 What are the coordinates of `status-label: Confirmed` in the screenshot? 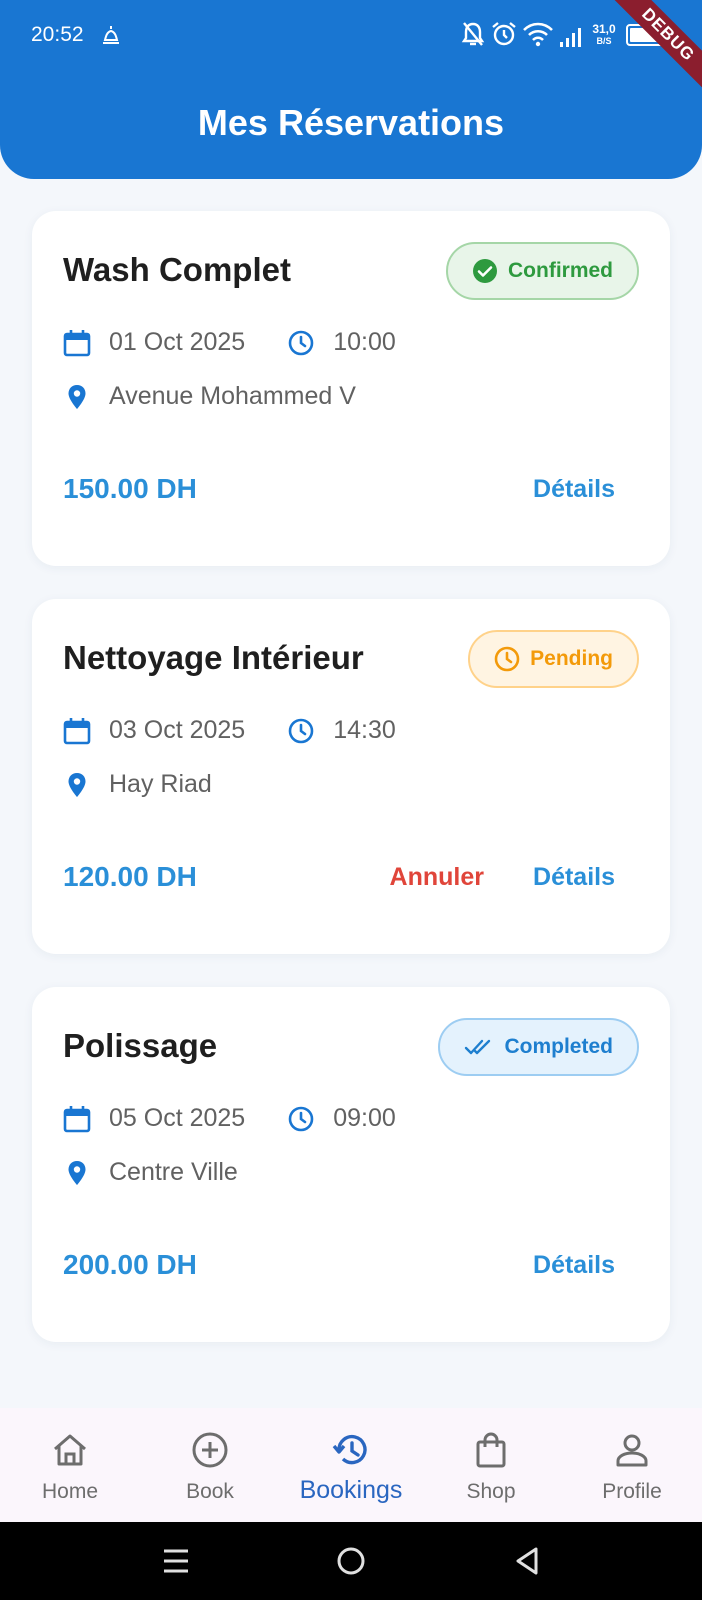 It's located at (560, 270).